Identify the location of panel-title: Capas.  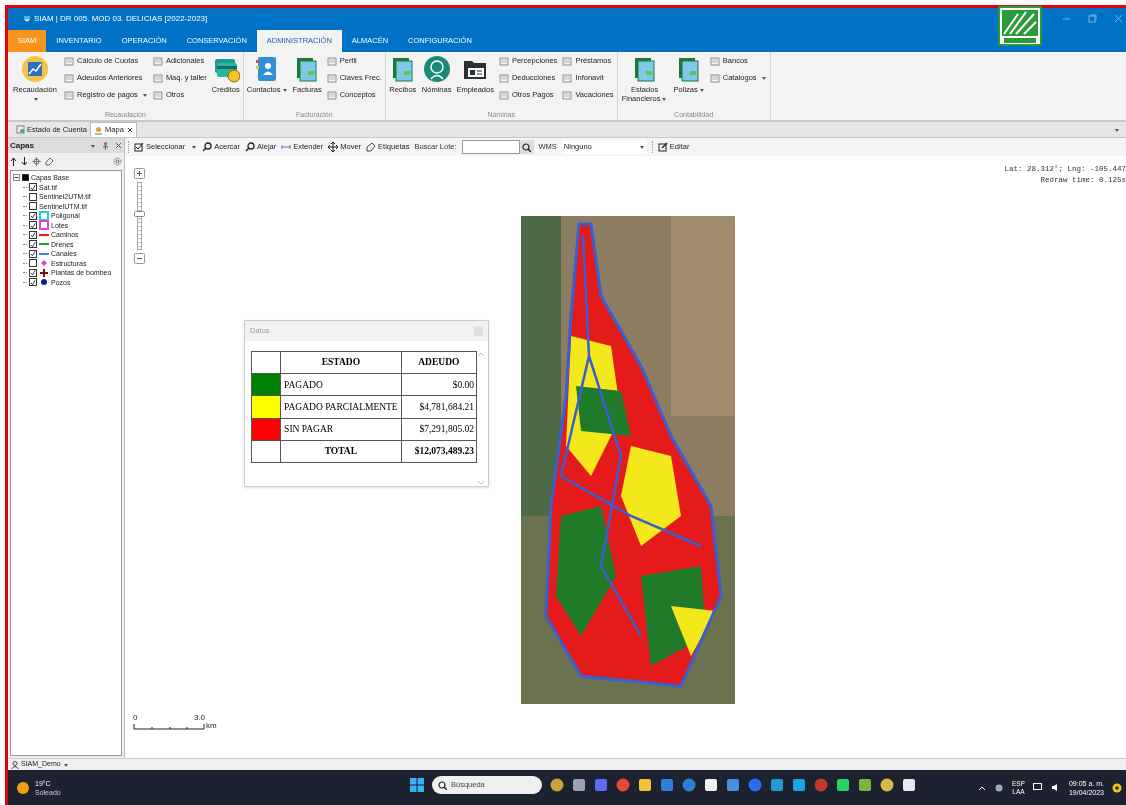
(22, 145).